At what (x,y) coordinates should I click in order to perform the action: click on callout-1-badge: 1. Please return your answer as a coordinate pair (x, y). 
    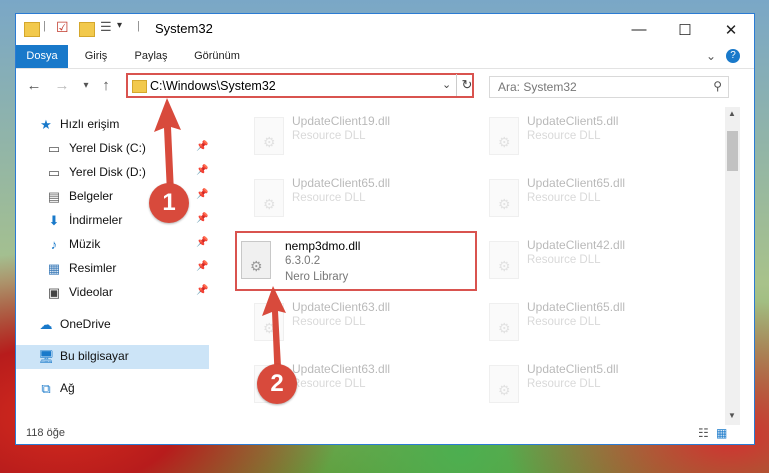
    Looking at the image, I should click on (169, 203).